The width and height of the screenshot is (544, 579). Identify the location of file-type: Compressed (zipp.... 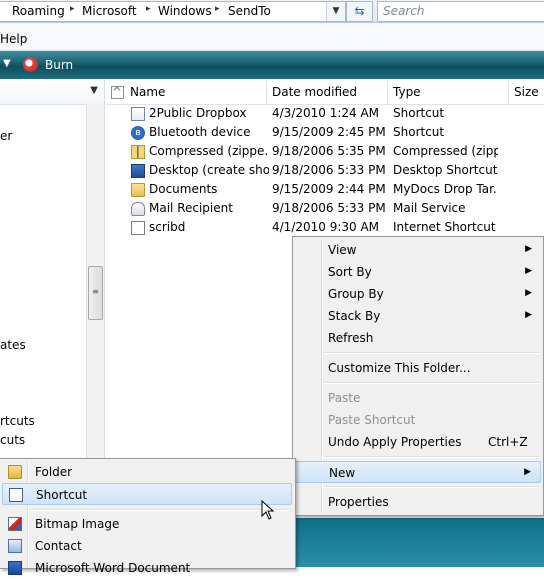
(445, 151).